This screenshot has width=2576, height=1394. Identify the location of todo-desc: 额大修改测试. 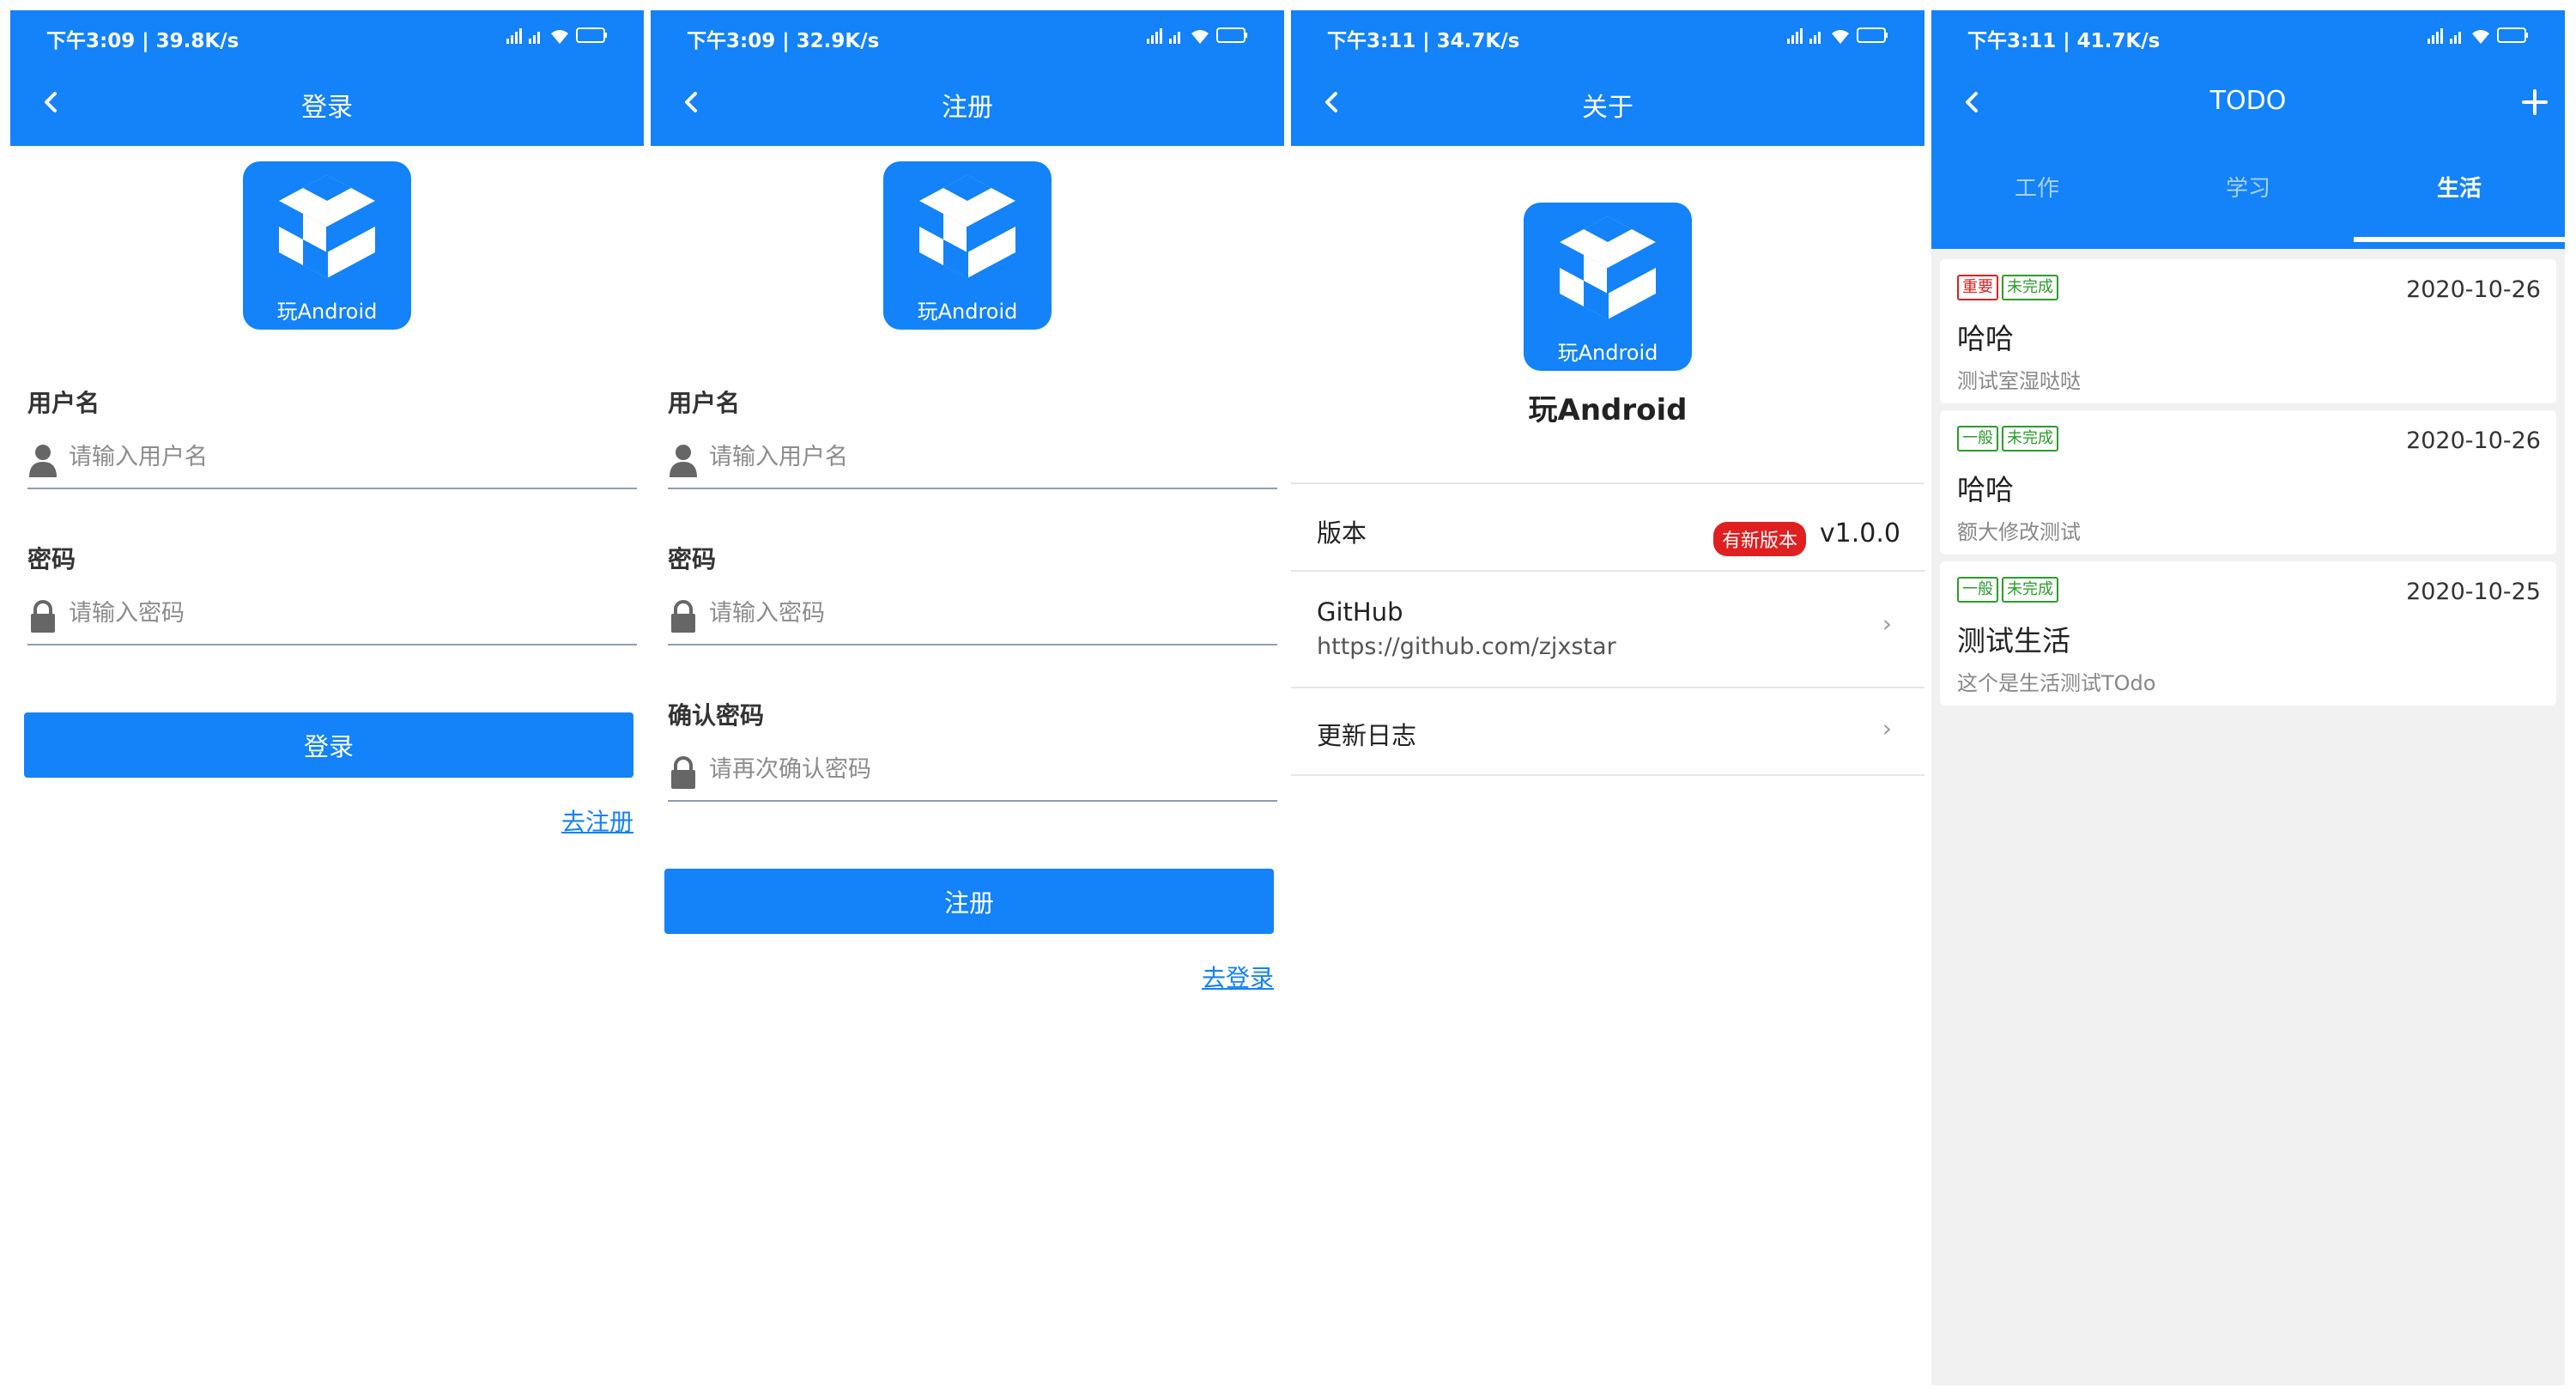
(2019, 532).